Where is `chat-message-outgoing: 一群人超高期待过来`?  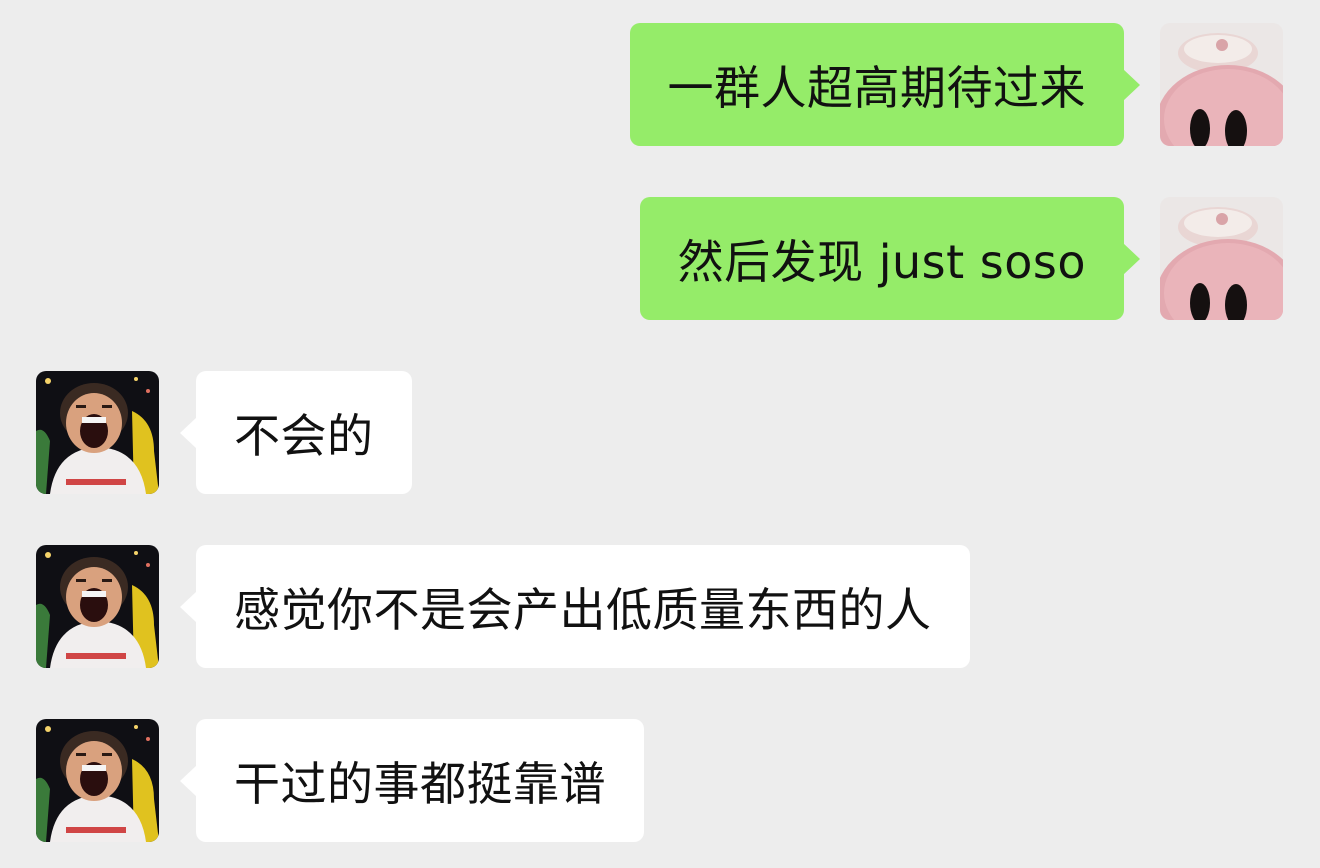
chat-message-outgoing: 一群人超高期待过来 is located at coordinates (956, 84).